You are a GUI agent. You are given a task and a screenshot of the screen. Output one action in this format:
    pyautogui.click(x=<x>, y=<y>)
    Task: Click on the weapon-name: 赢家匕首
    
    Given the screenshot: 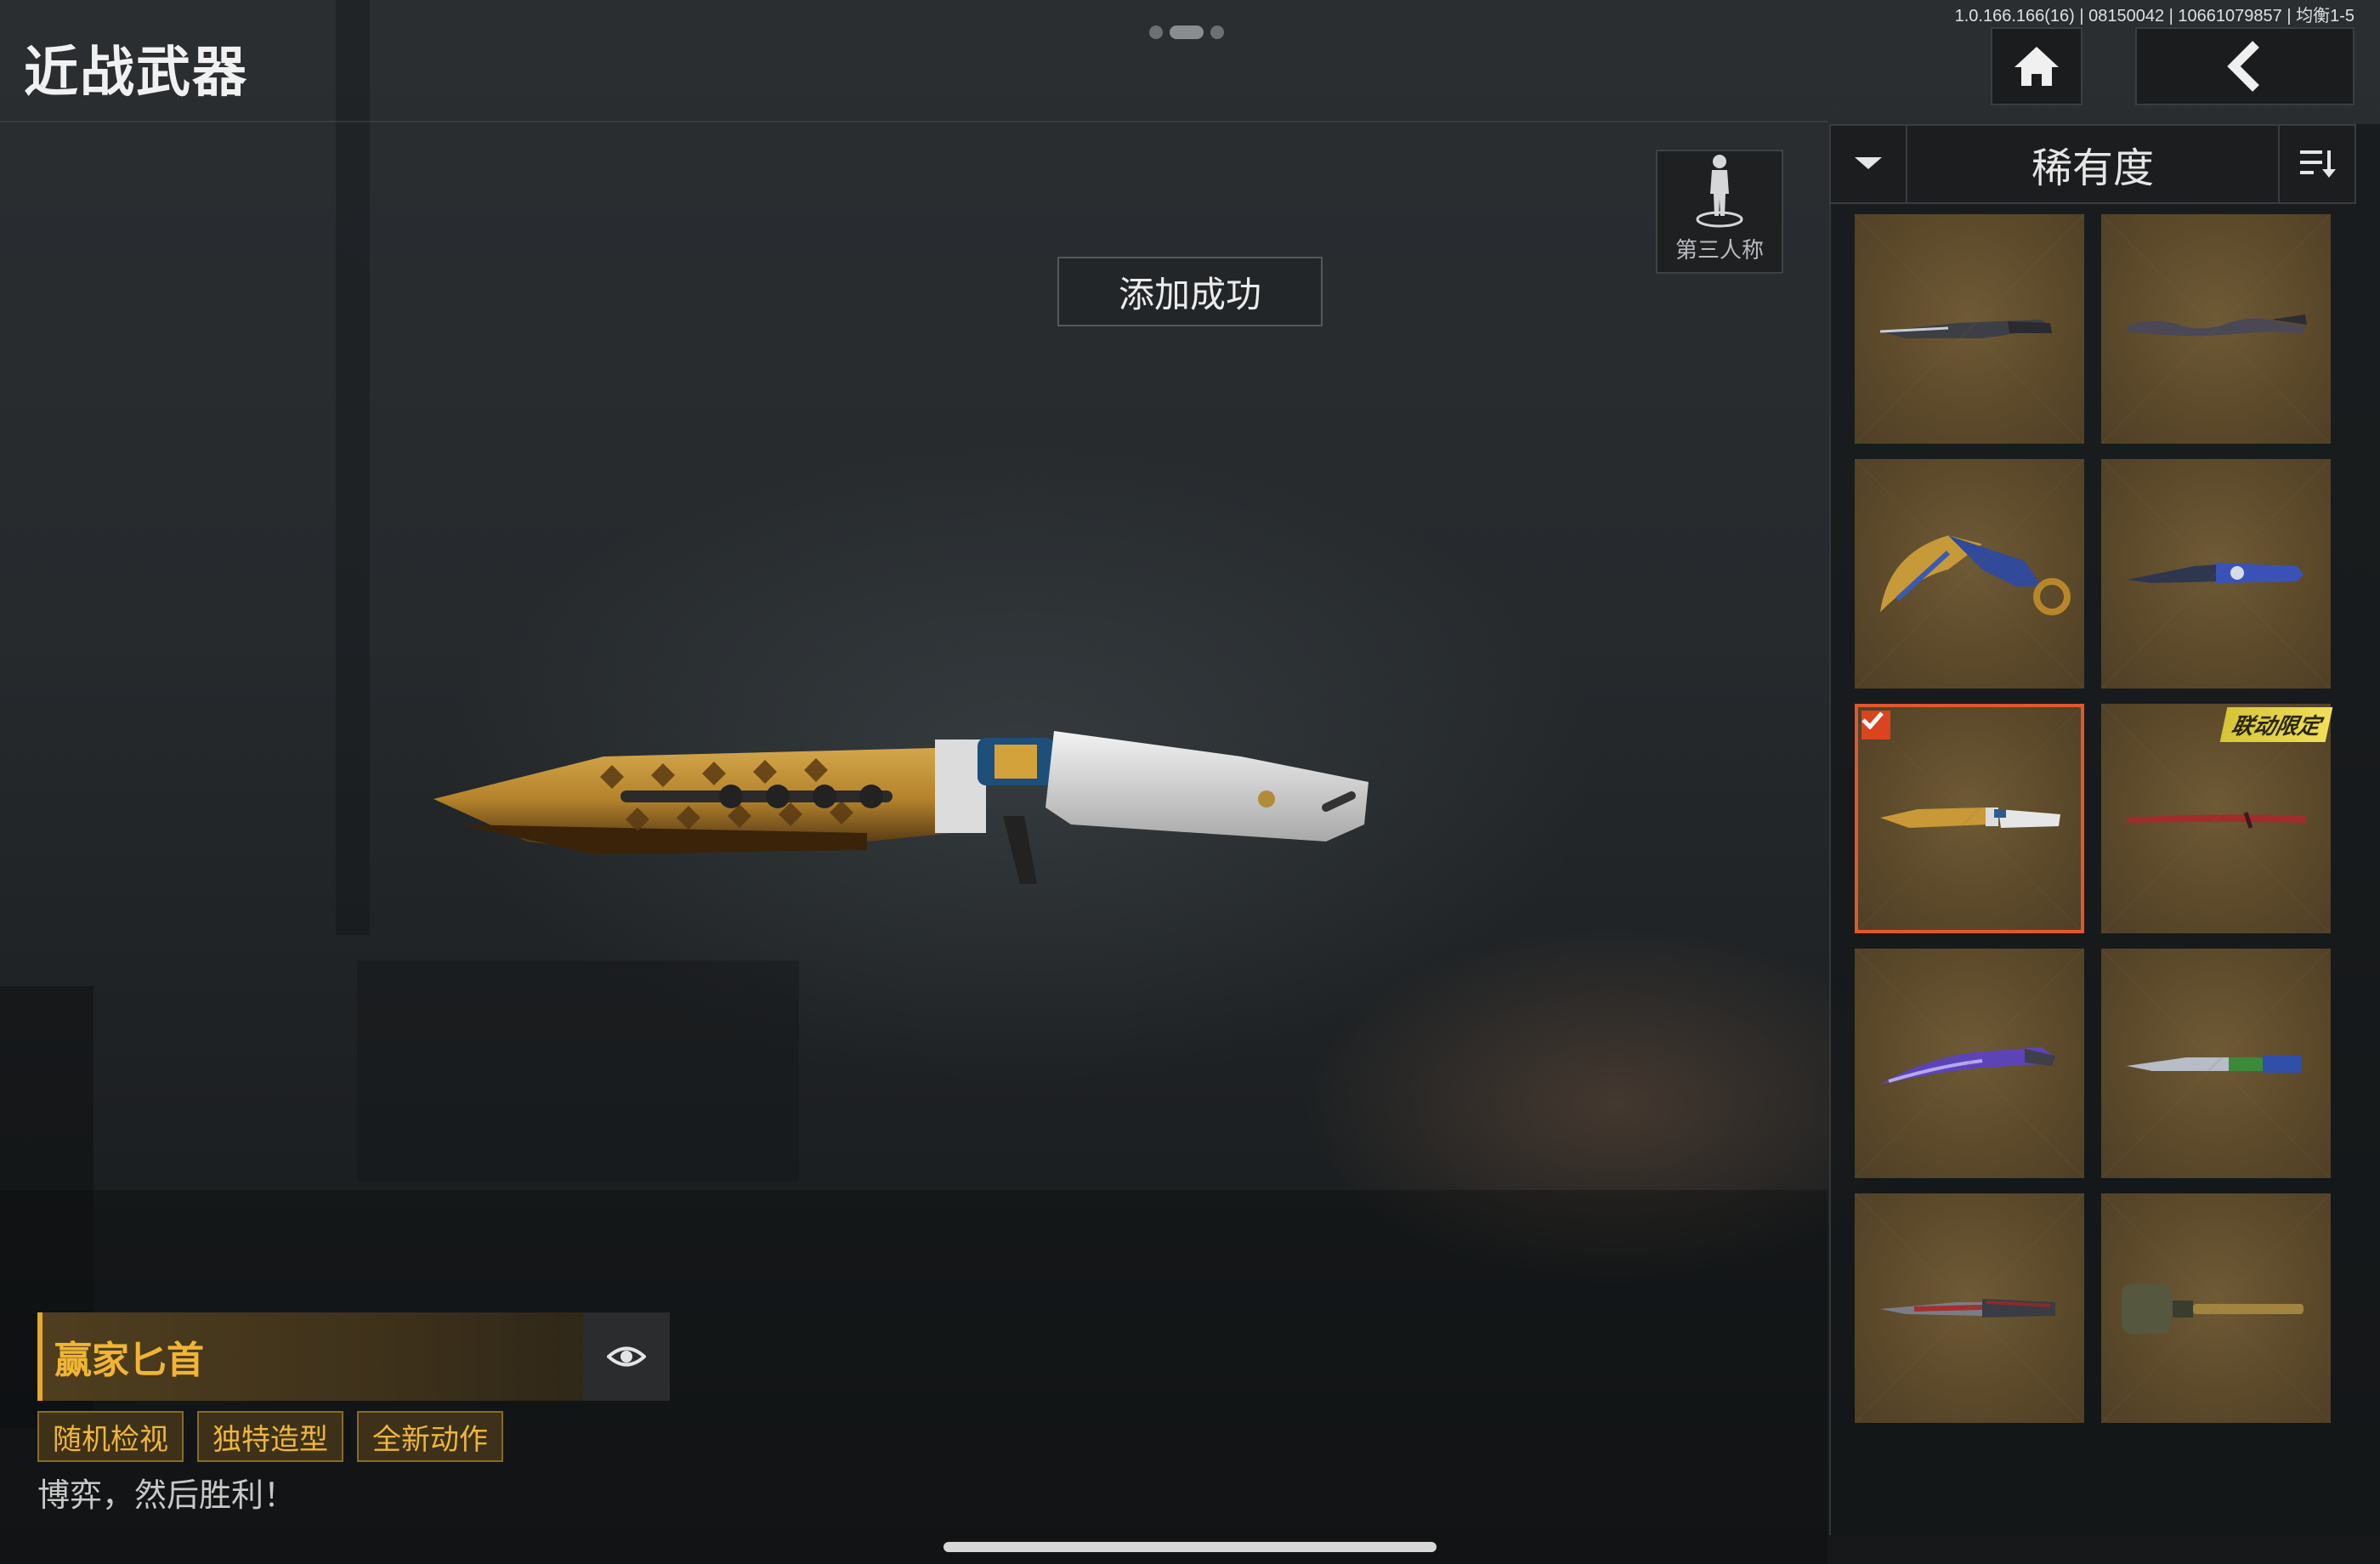 What is the action you would take?
    pyautogui.click(x=129, y=1360)
    